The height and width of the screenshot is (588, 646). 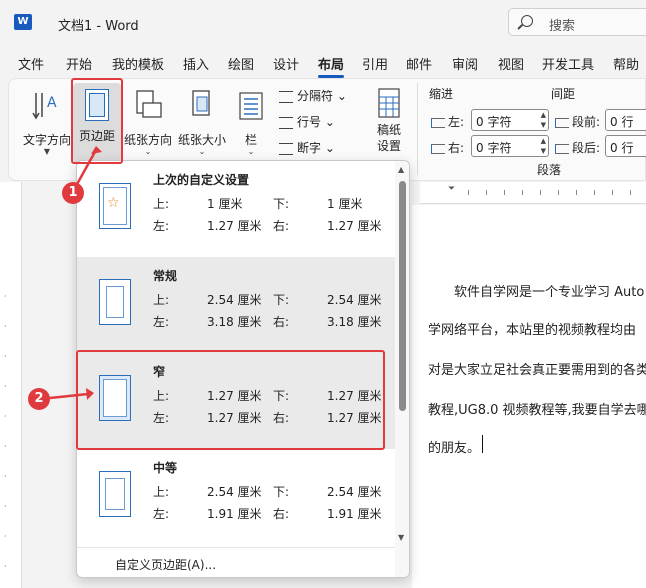 What do you see at coordinates (31, 63) in the screenshot?
I see `tab-file: 文件` at bounding box center [31, 63].